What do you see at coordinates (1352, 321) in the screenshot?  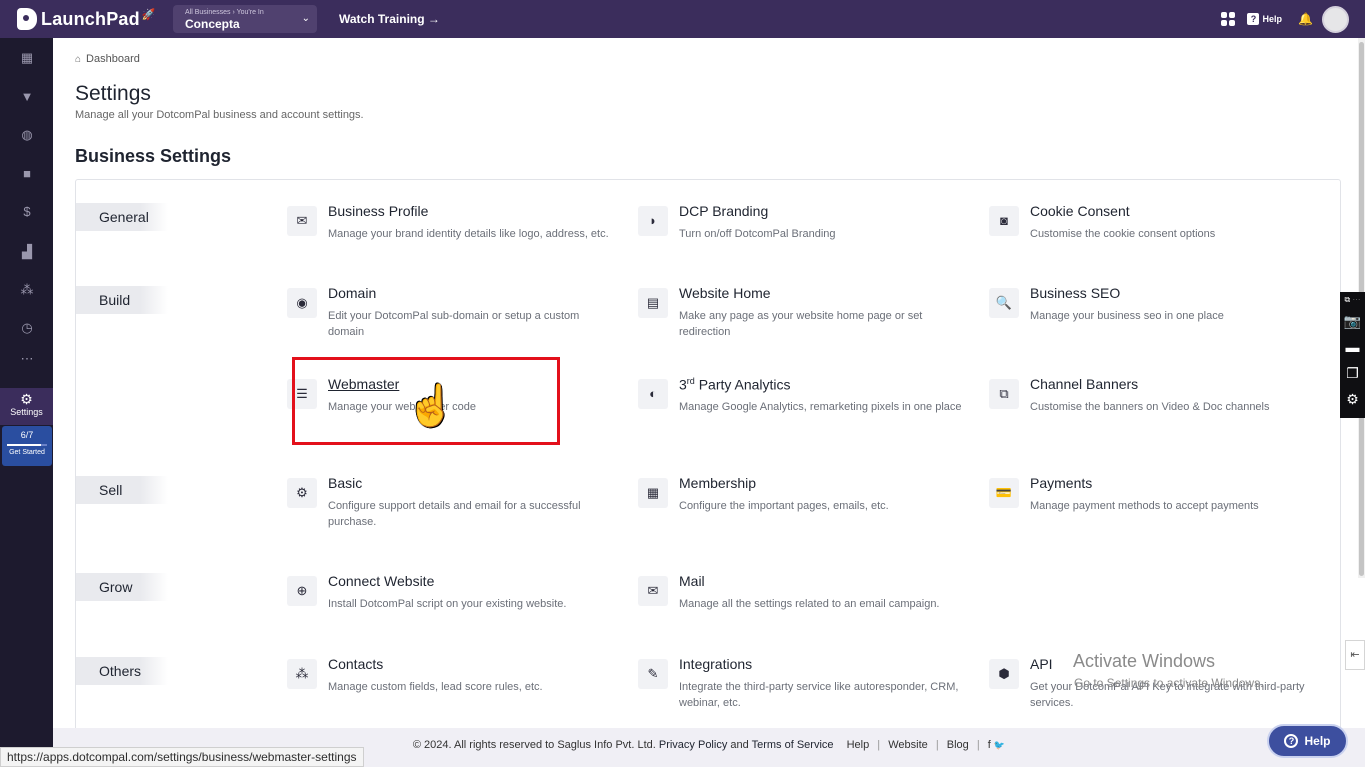 I see `camera-icon: 📷` at bounding box center [1352, 321].